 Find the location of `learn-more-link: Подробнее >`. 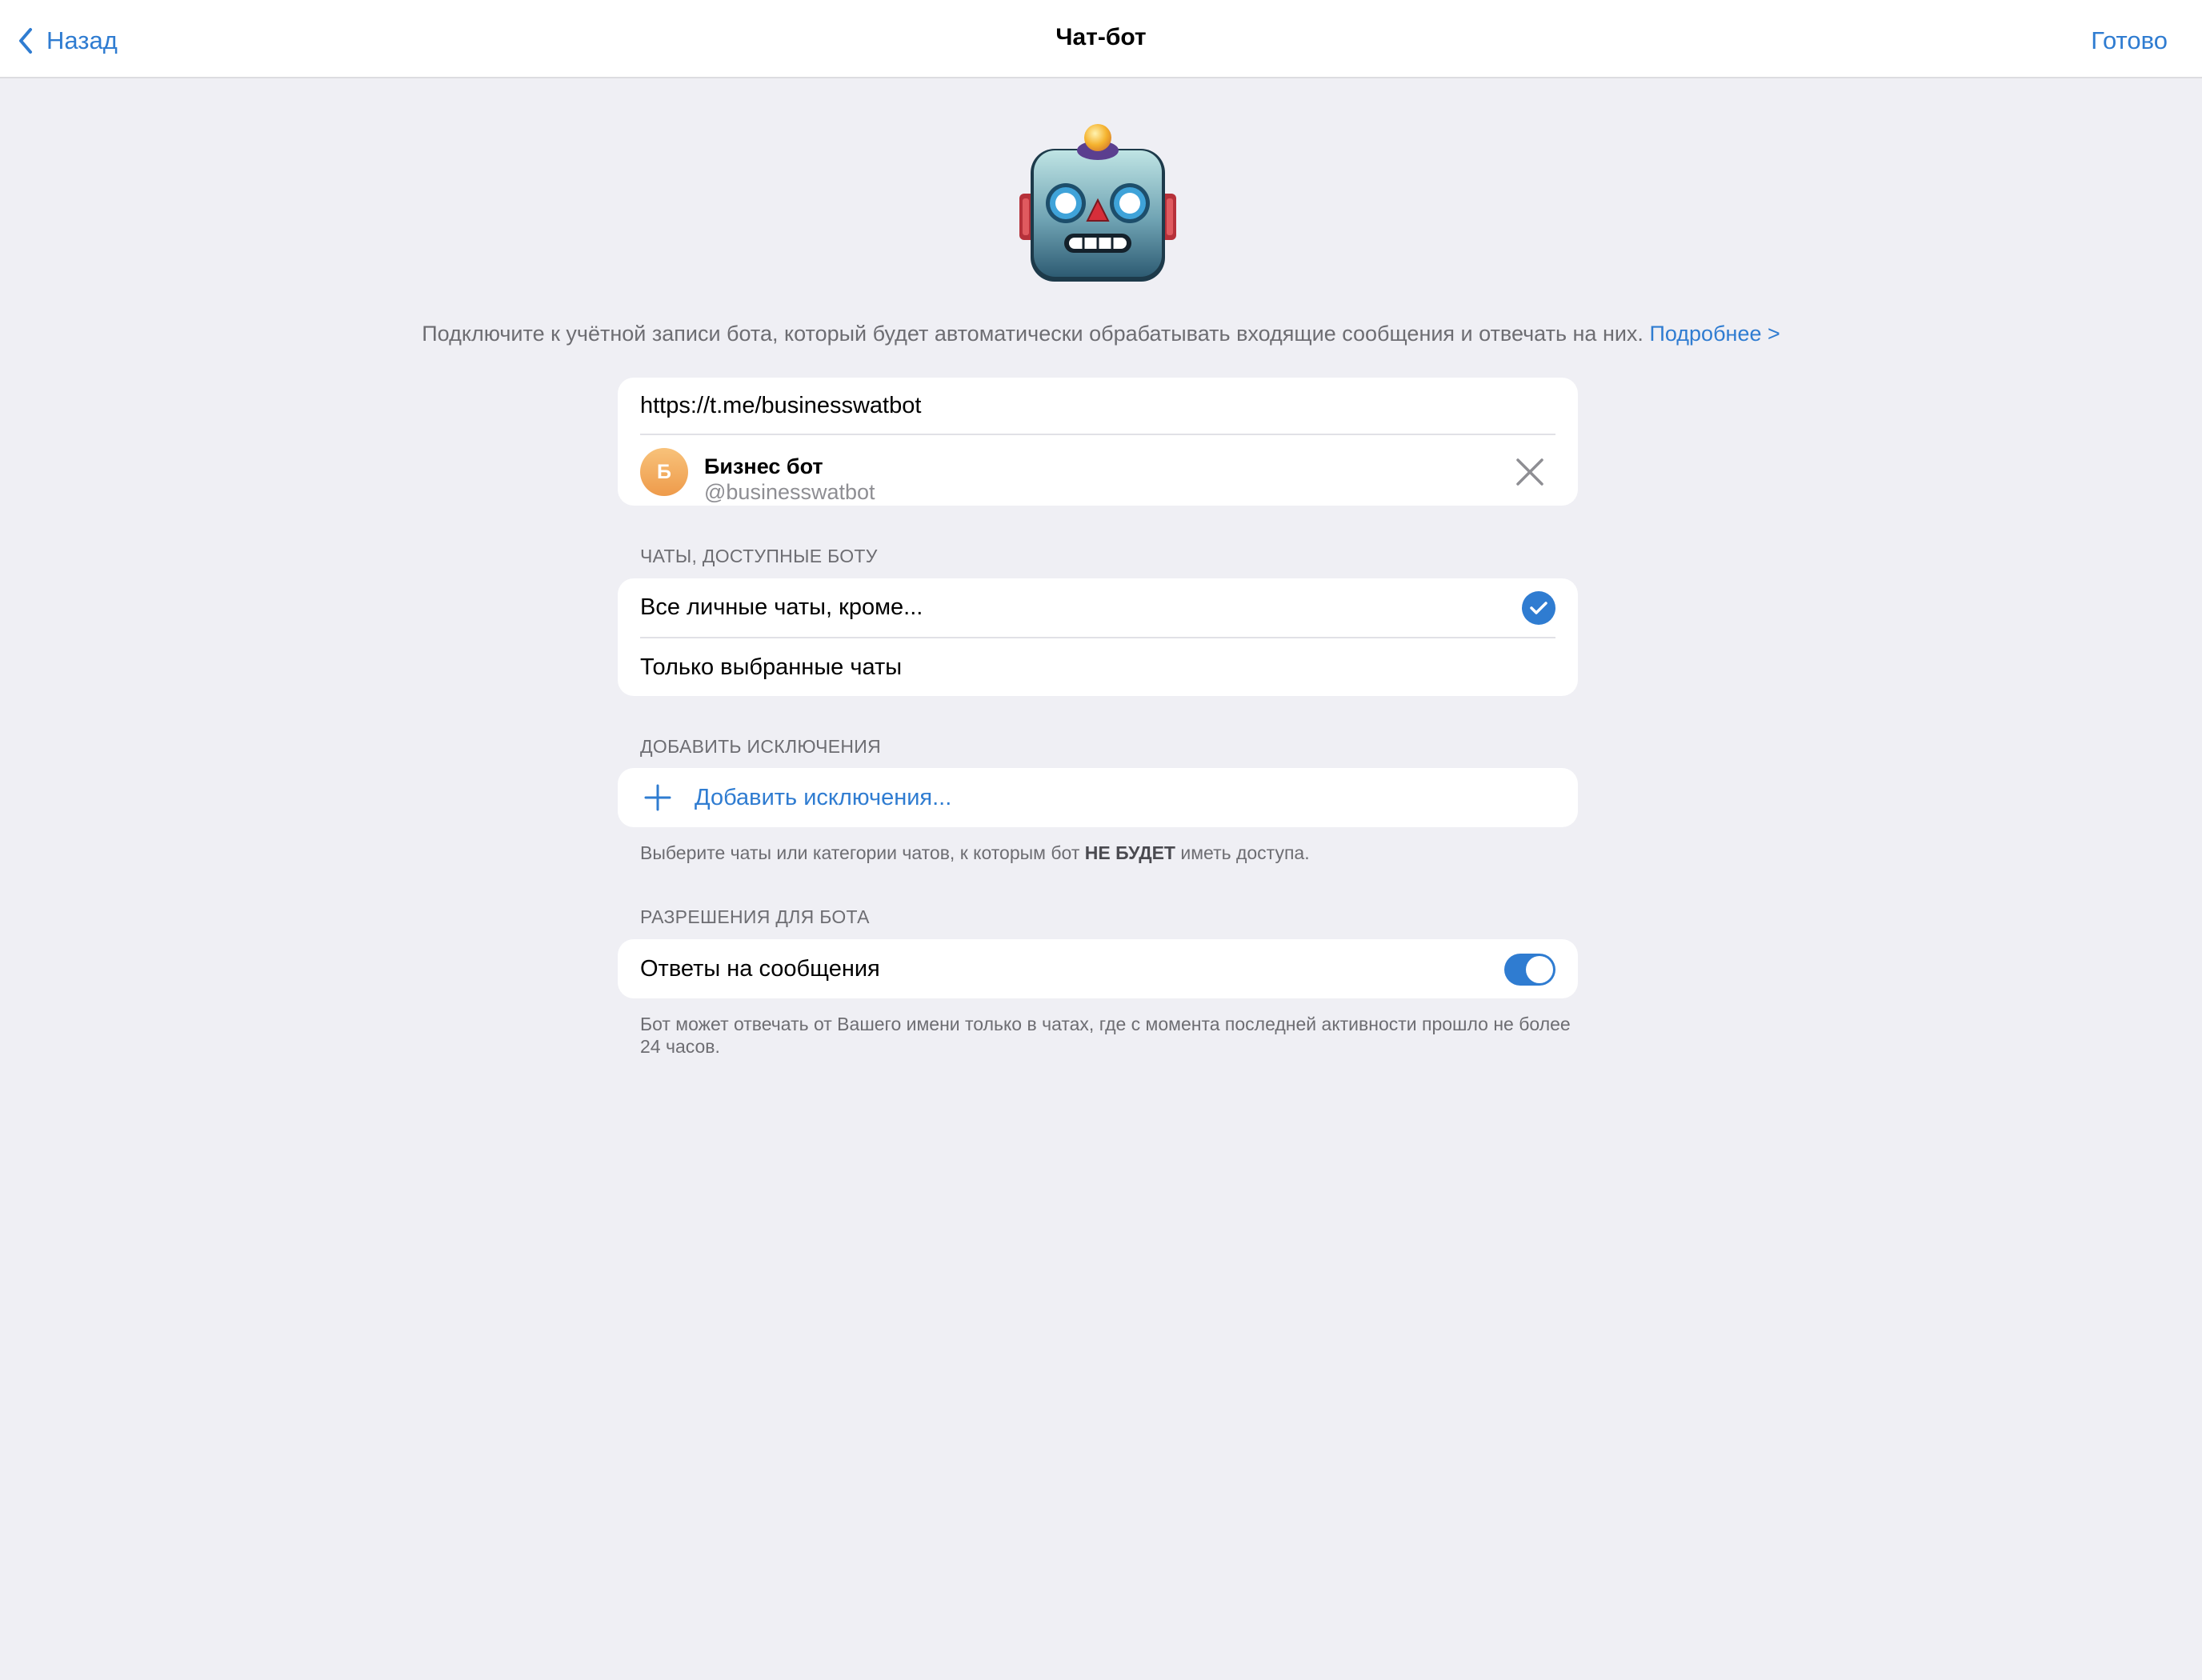

learn-more-link: Подробнее > is located at coordinates (1715, 334).